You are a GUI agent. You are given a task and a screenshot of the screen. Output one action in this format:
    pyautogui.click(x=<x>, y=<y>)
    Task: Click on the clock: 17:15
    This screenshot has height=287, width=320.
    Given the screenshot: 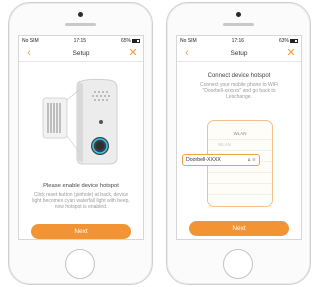 What is the action you would take?
    pyautogui.click(x=80, y=40)
    